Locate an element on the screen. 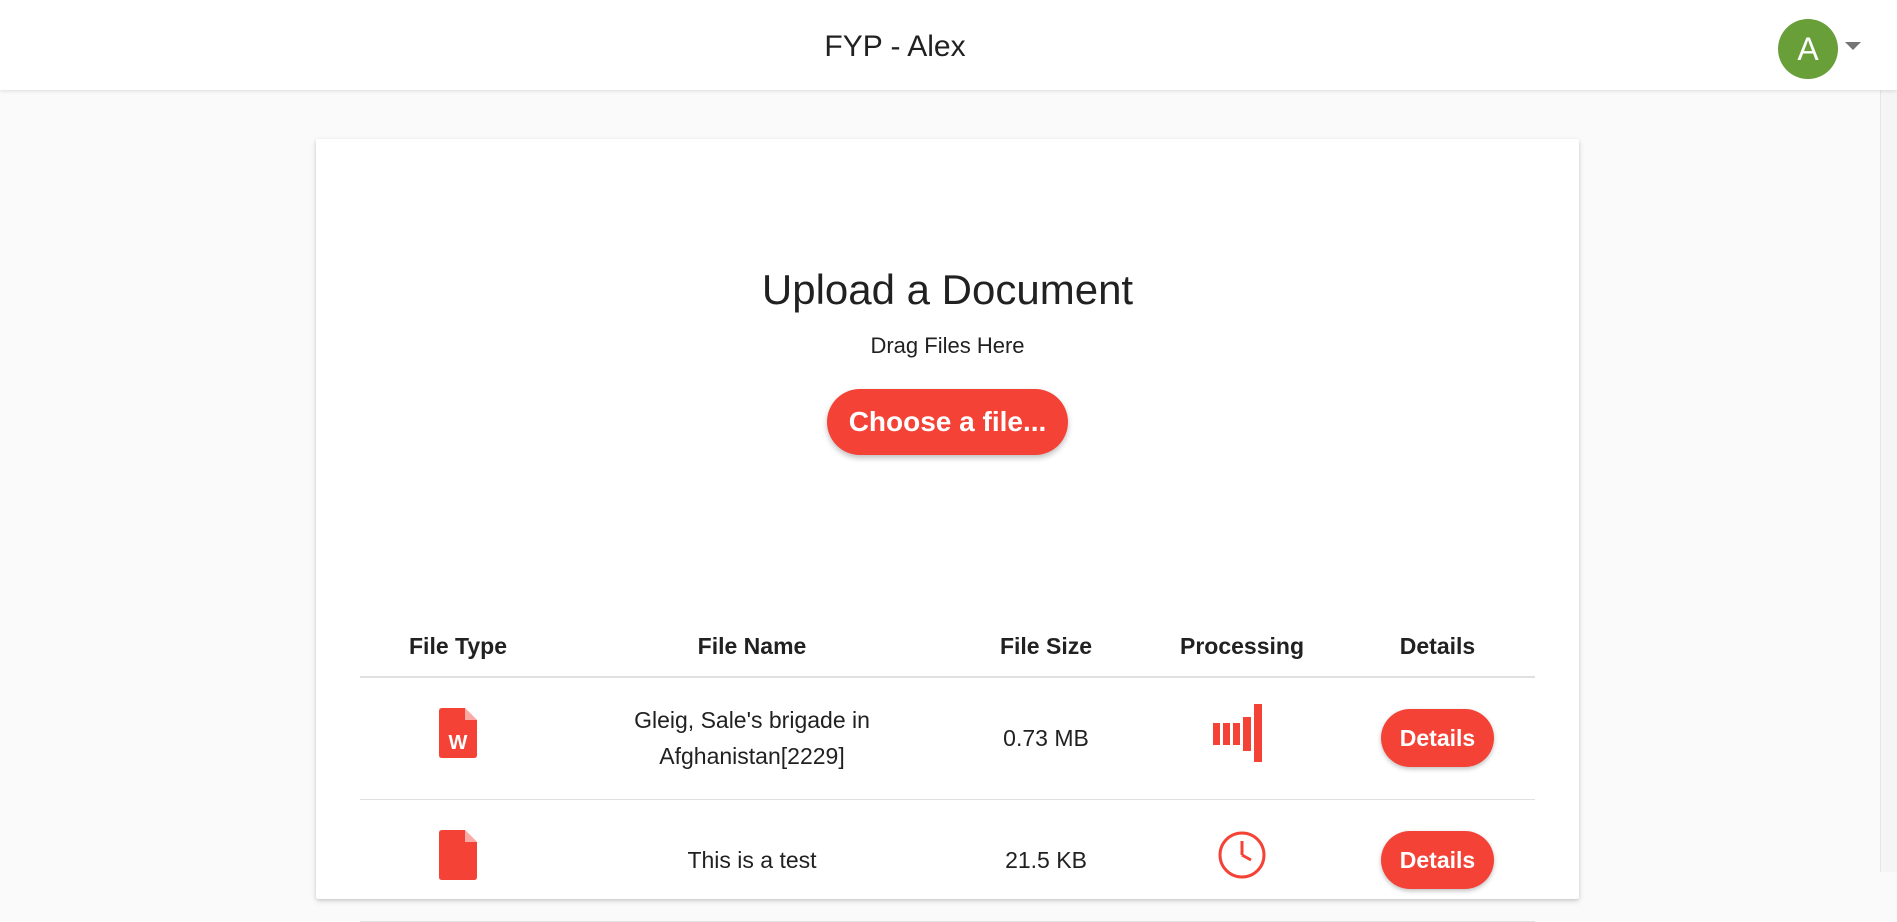  scrollbar is located at coordinates (1888, 436).